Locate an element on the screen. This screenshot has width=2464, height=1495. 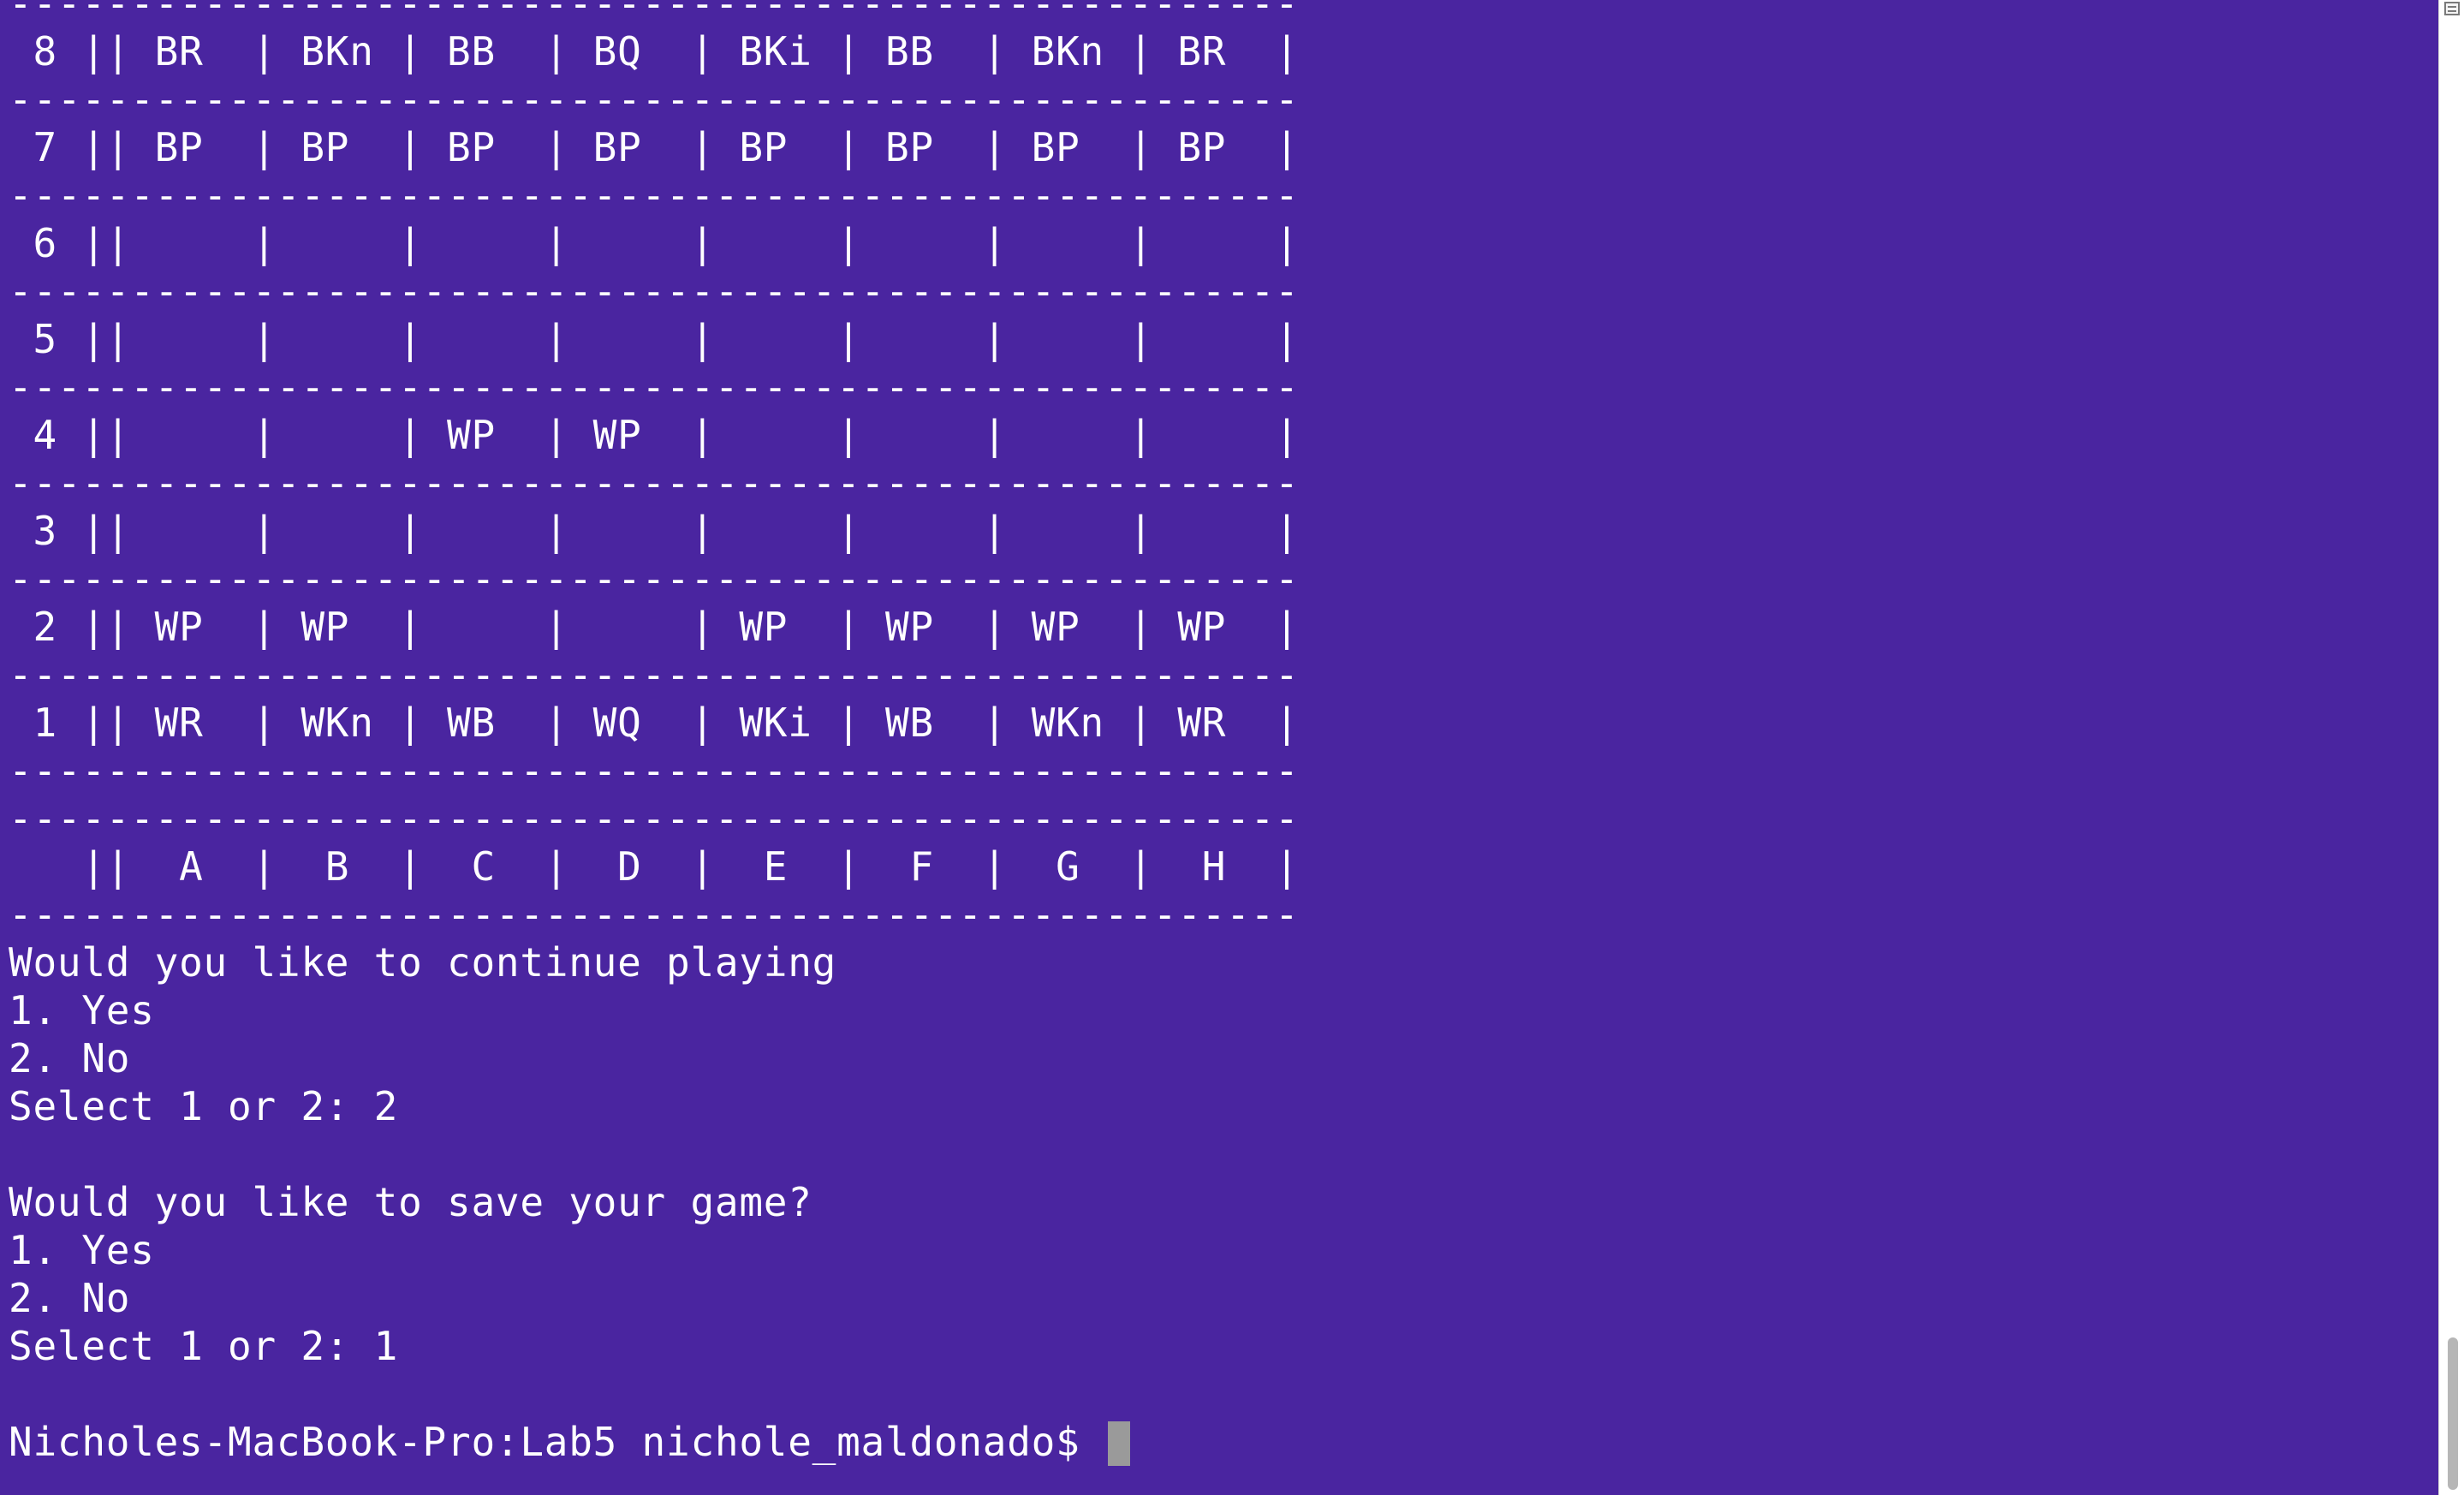
board-rank-4: 4 || | | WP | WP | | | | | is located at coordinates (654, 435).